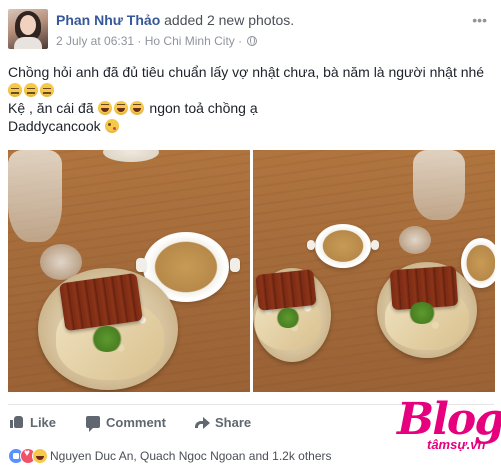  I want to click on like-label: Like, so click(43, 422).